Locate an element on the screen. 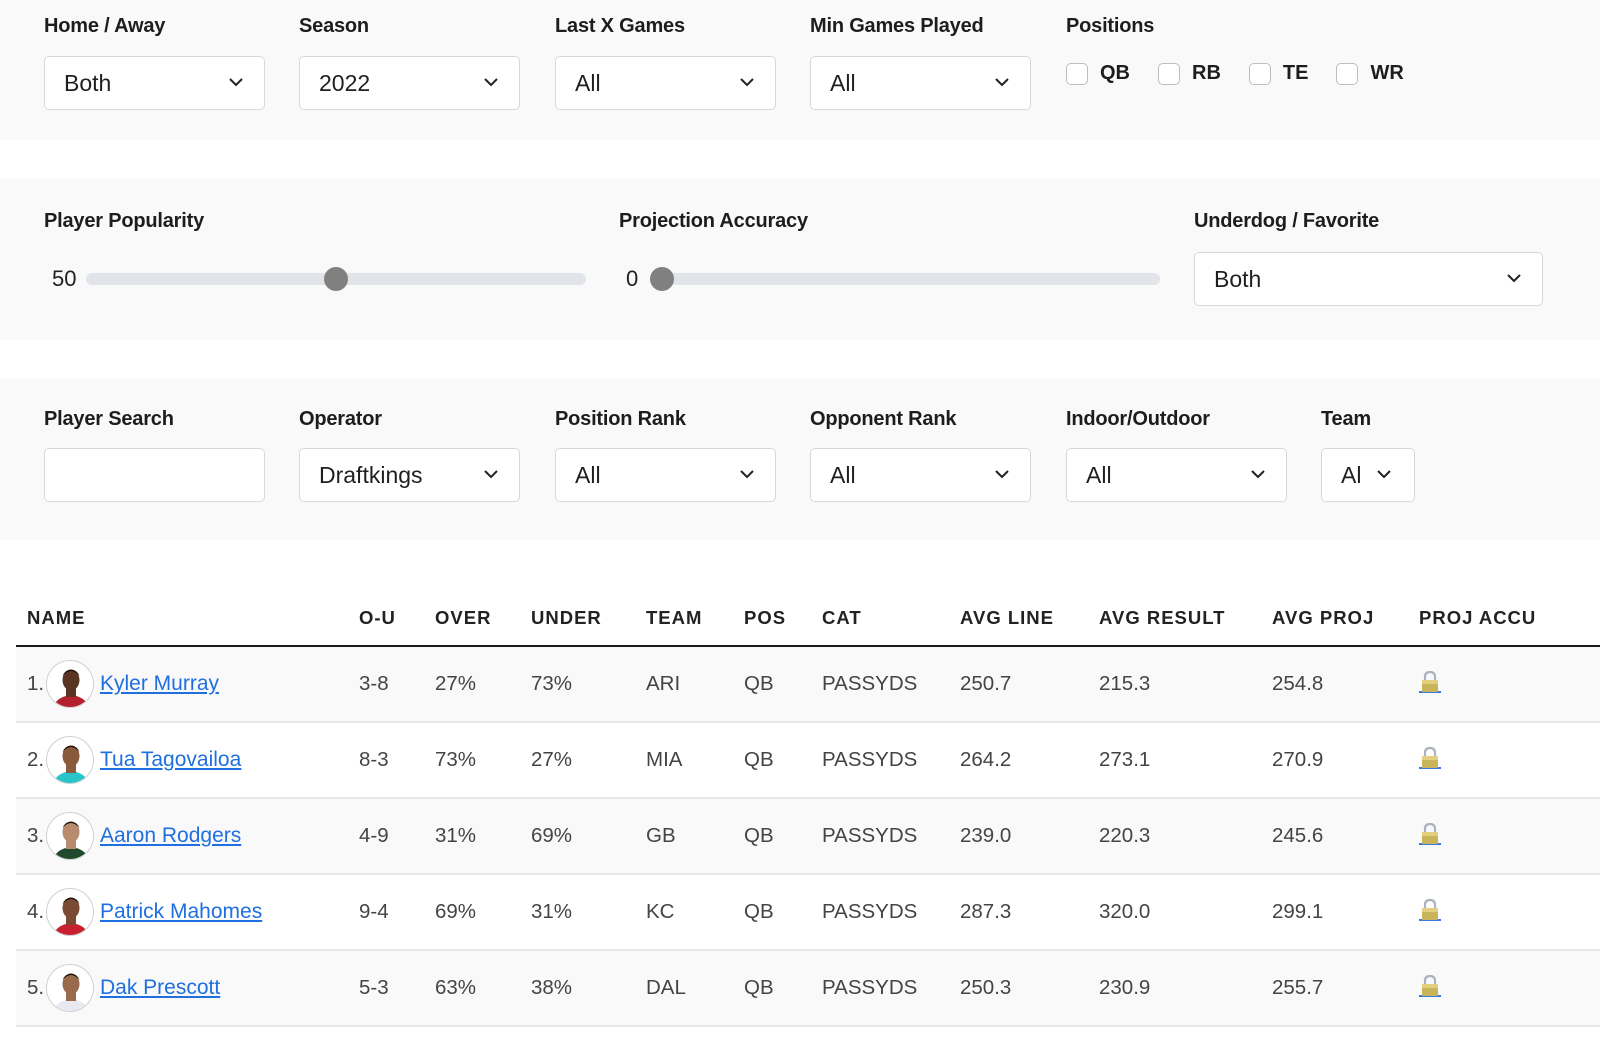 The width and height of the screenshot is (1600, 1052). player-name-link: Dak Prescott is located at coordinates (160, 988).